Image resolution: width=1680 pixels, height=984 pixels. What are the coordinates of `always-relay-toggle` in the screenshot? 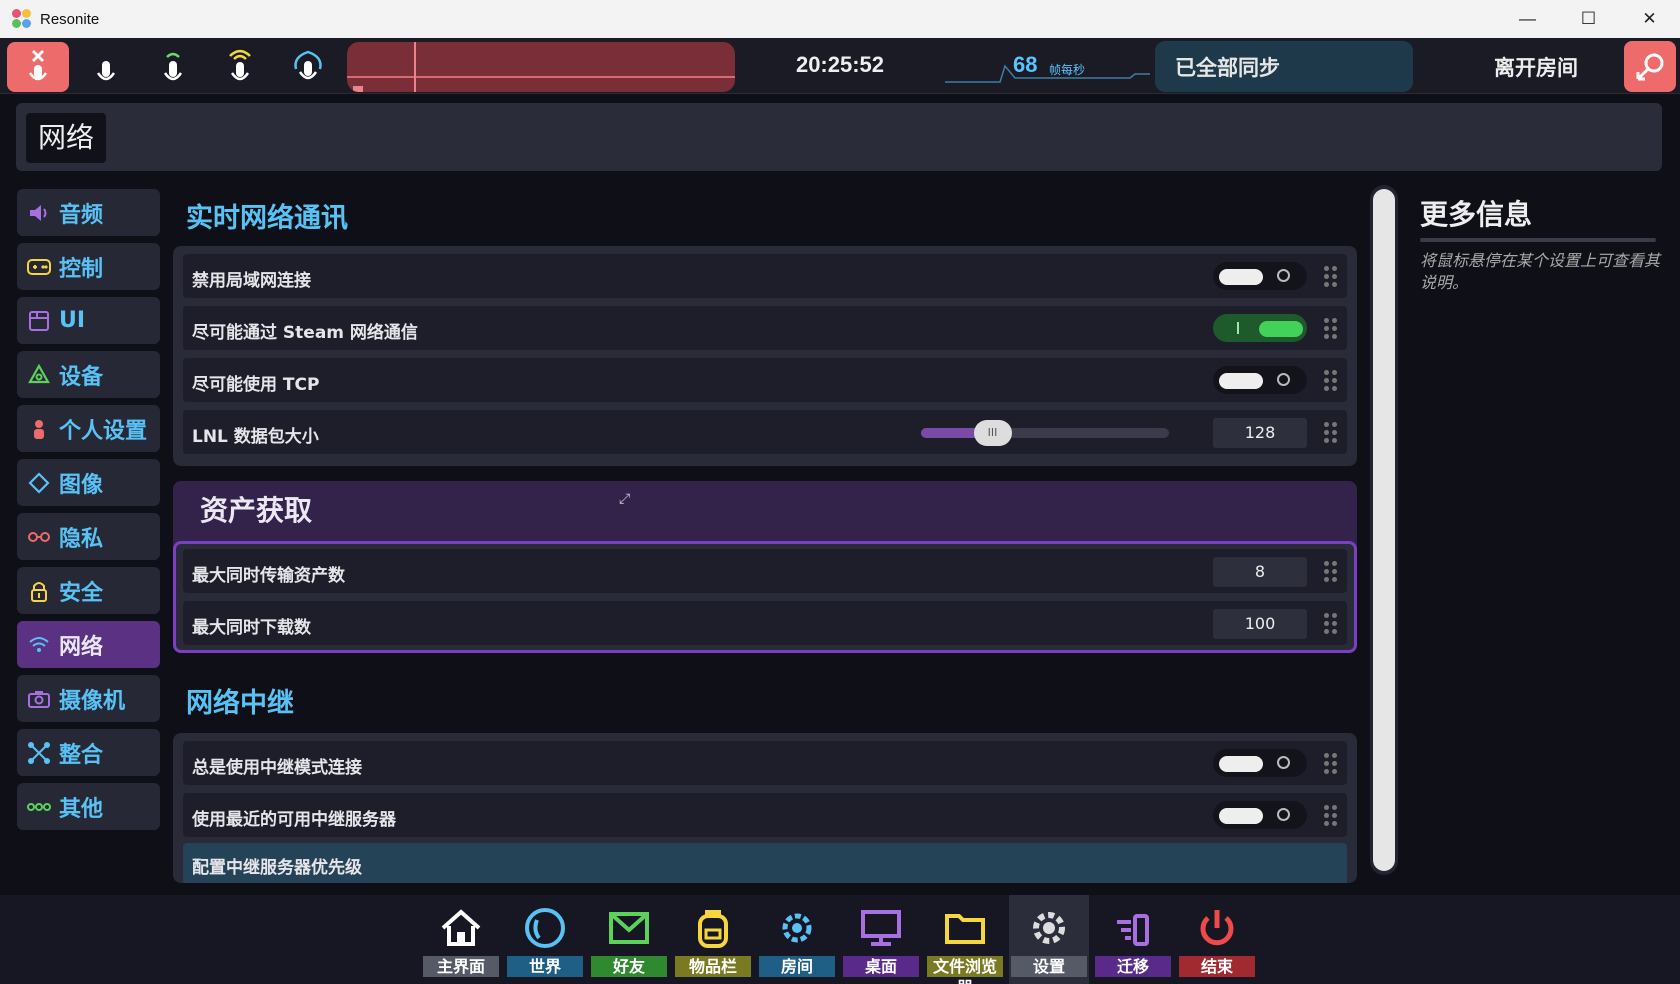 It's located at (1260, 763).